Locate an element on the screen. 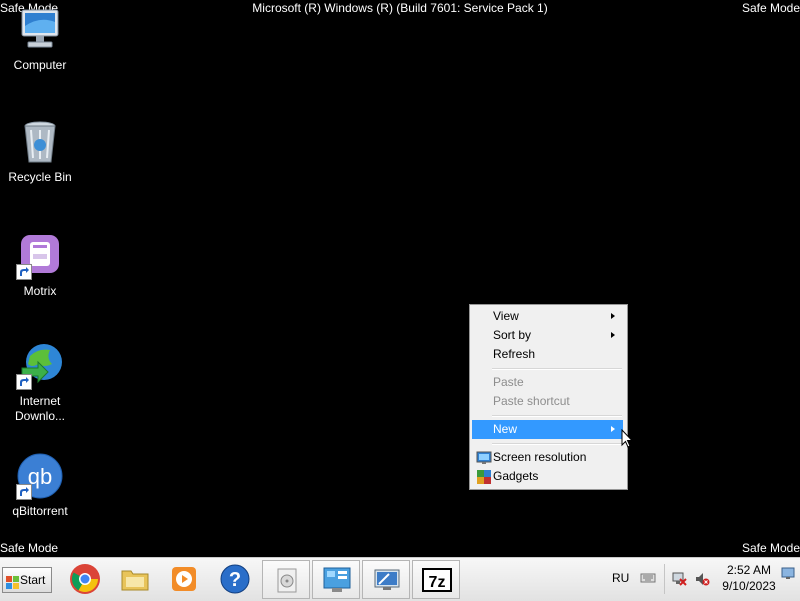 This screenshot has width=800, height=601. taskbar-remote-desktop is located at coordinates (386, 579).